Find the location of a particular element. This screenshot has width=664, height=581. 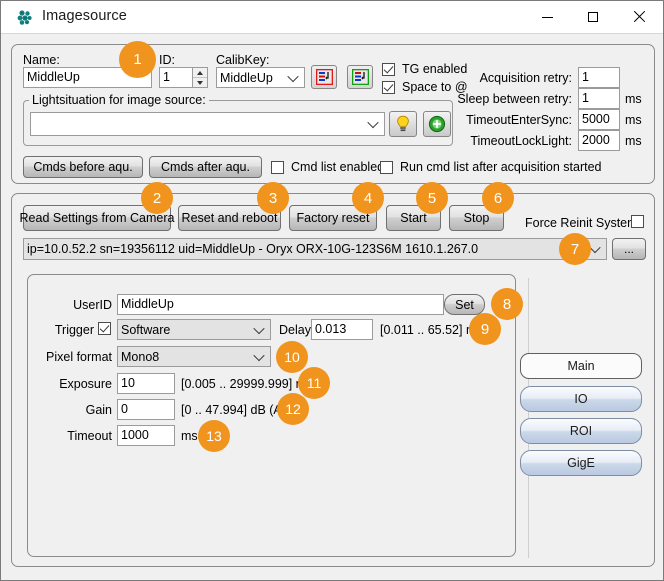

id-spinner-down is located at coordinates (200, 82).